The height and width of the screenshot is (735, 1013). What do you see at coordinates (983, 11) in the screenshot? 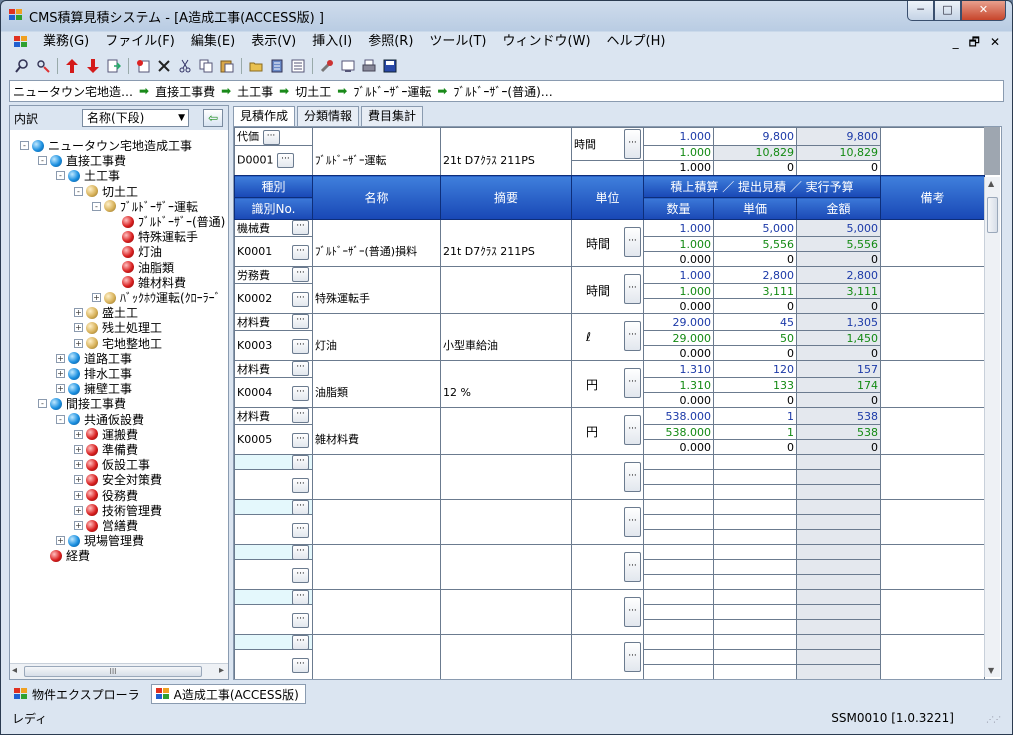
I see `close-button: ✕` at bounding box center [983, 11].